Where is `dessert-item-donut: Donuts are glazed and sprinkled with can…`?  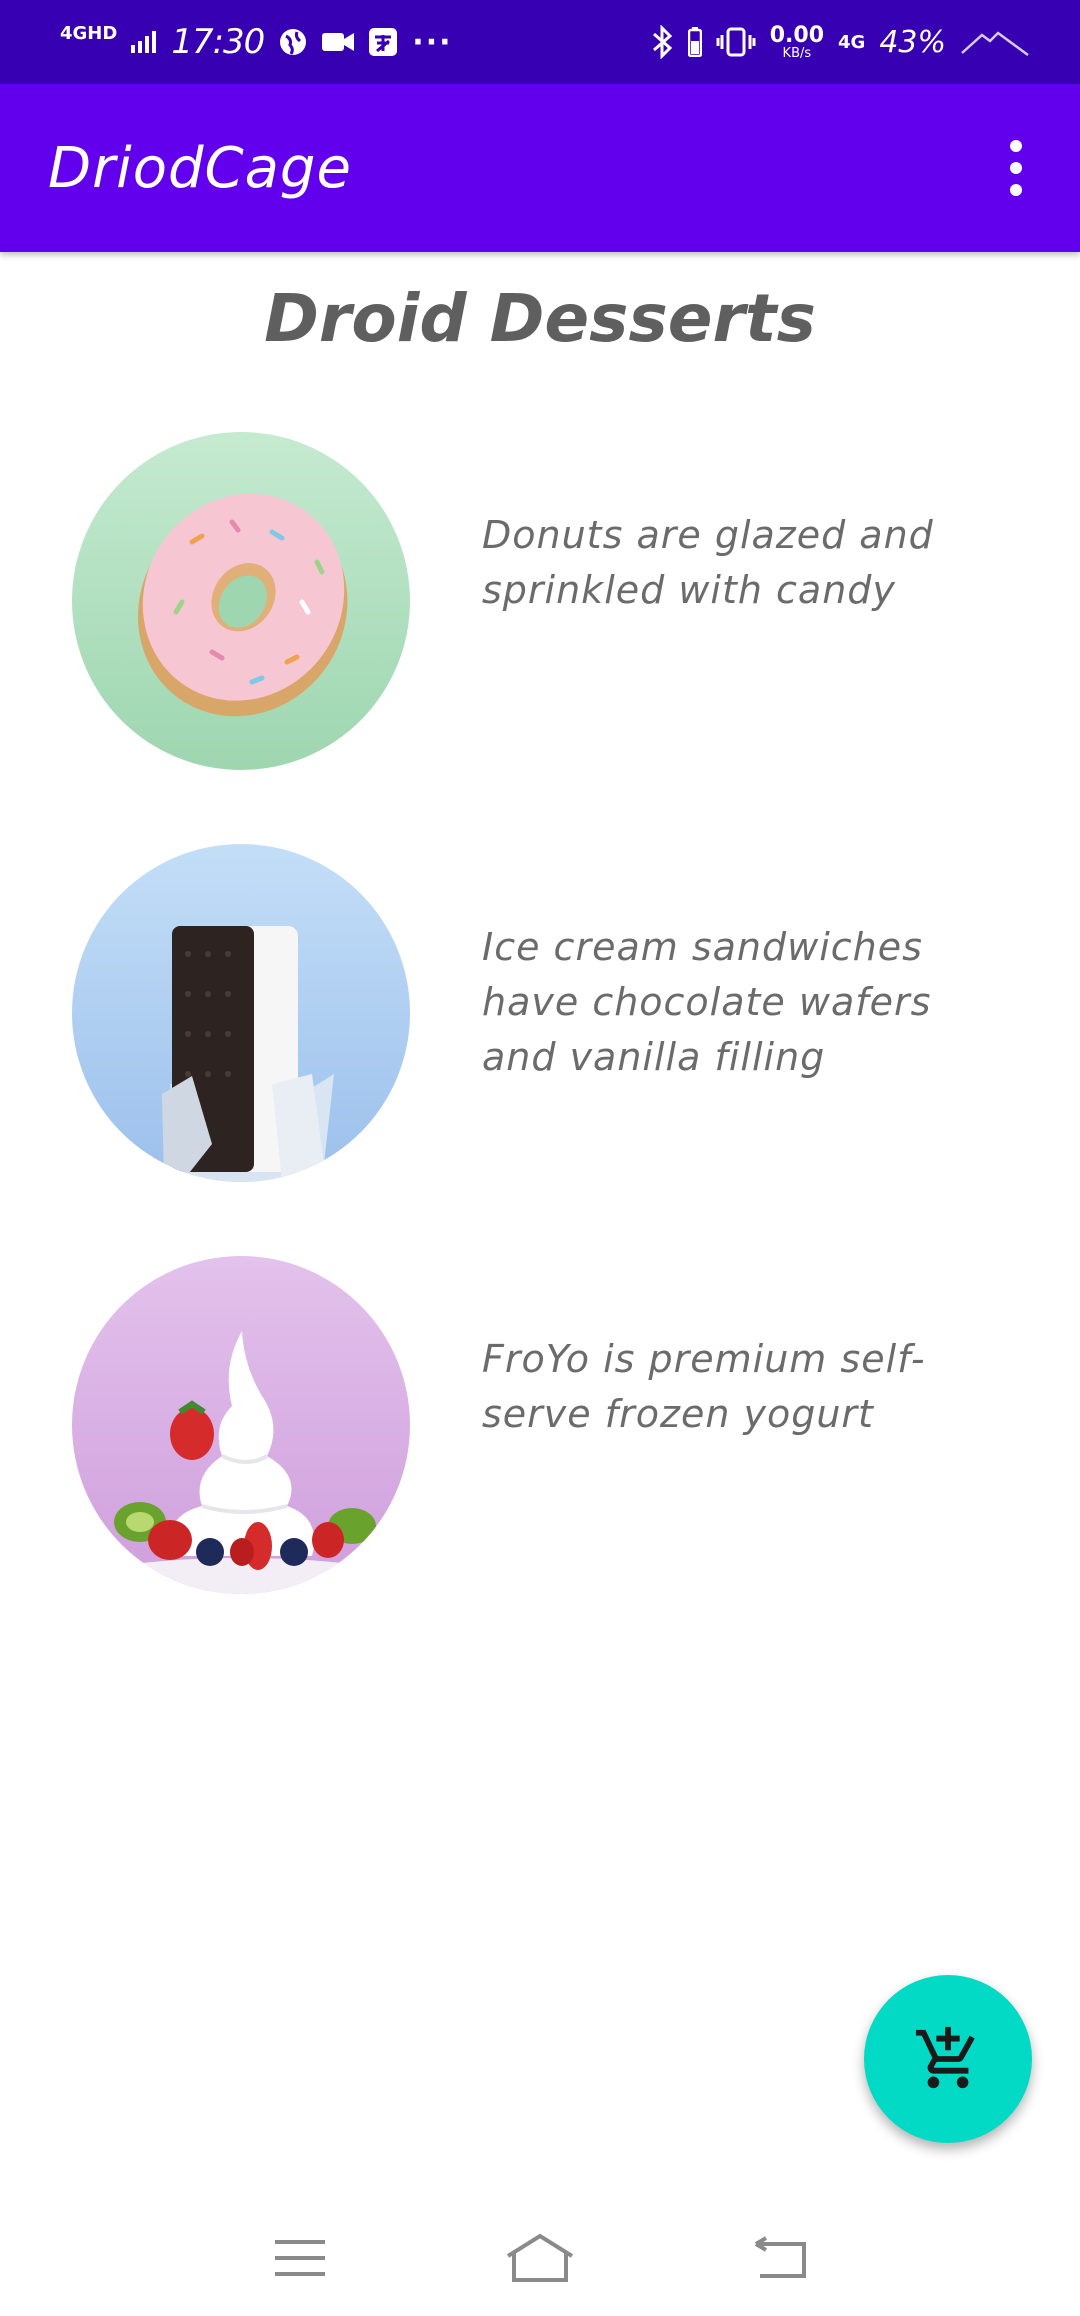 dessert-item-donut: Donuts are glazed and sprinkled with can… is located at coordinates (540, 602).